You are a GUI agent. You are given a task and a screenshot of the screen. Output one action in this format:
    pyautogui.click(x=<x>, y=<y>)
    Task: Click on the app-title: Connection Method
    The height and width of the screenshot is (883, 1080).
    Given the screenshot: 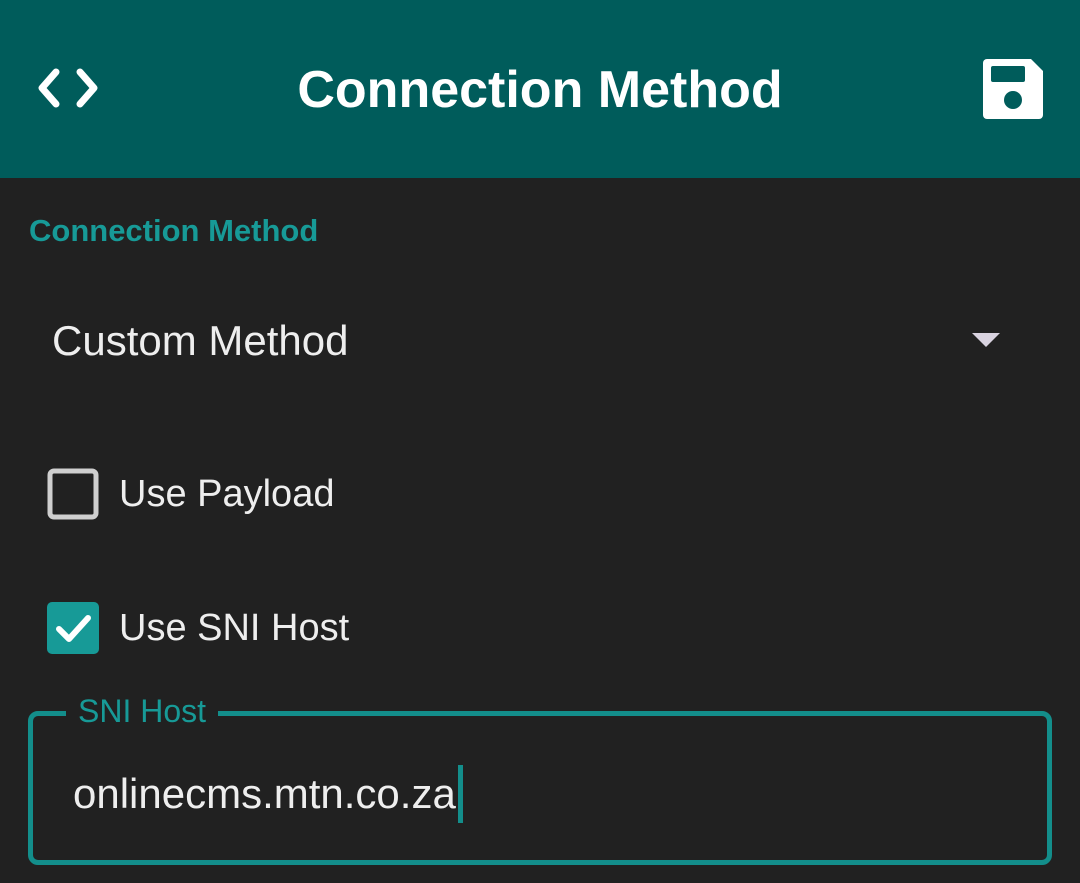 What is the action you would take?
    pyautogui.click(x=540, y=90)
    